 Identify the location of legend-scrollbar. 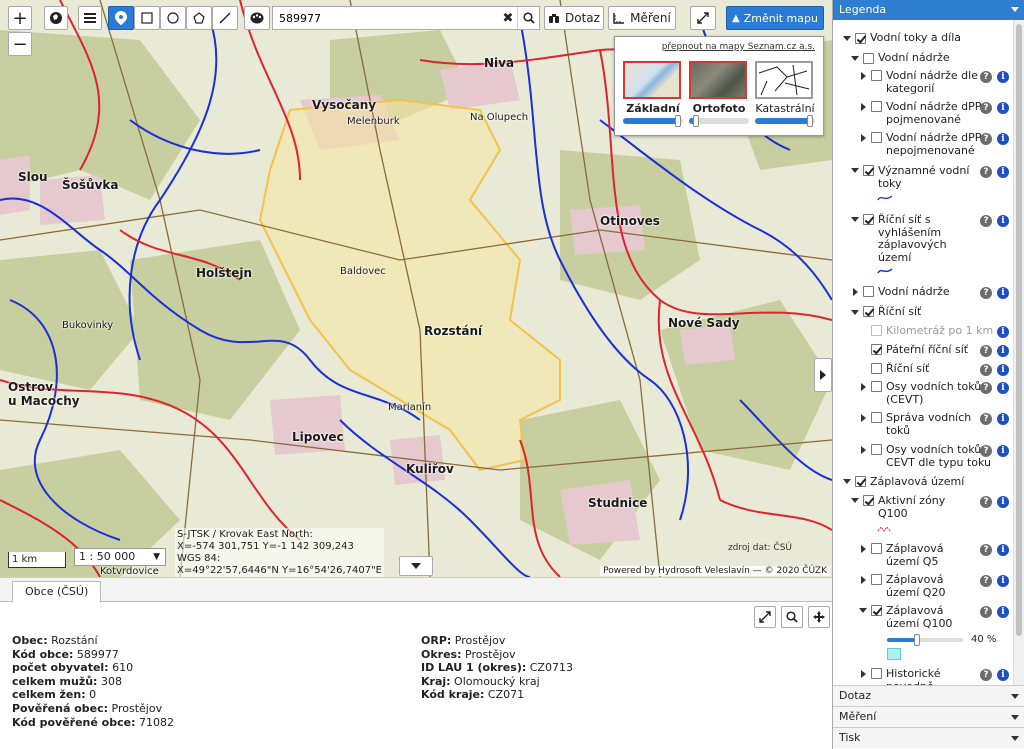
(1018, 352).